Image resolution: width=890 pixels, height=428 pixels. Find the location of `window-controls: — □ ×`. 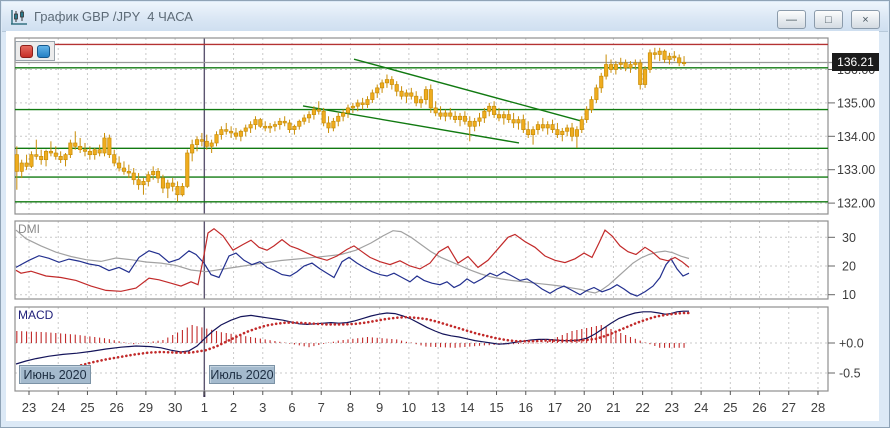

window-controls: — □ × is located at coordinates (828, 19).